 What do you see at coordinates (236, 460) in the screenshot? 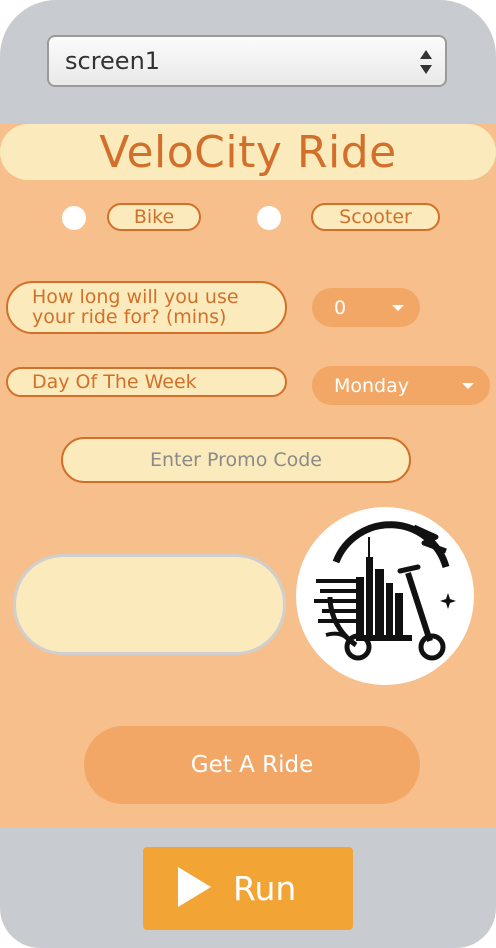
I see `promo-code-input` at bounding box center [236, 460].